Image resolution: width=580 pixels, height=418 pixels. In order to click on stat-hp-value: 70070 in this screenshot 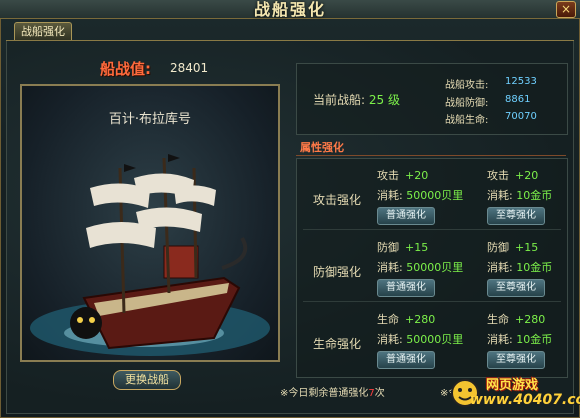, I will do `click(521, 116)`.